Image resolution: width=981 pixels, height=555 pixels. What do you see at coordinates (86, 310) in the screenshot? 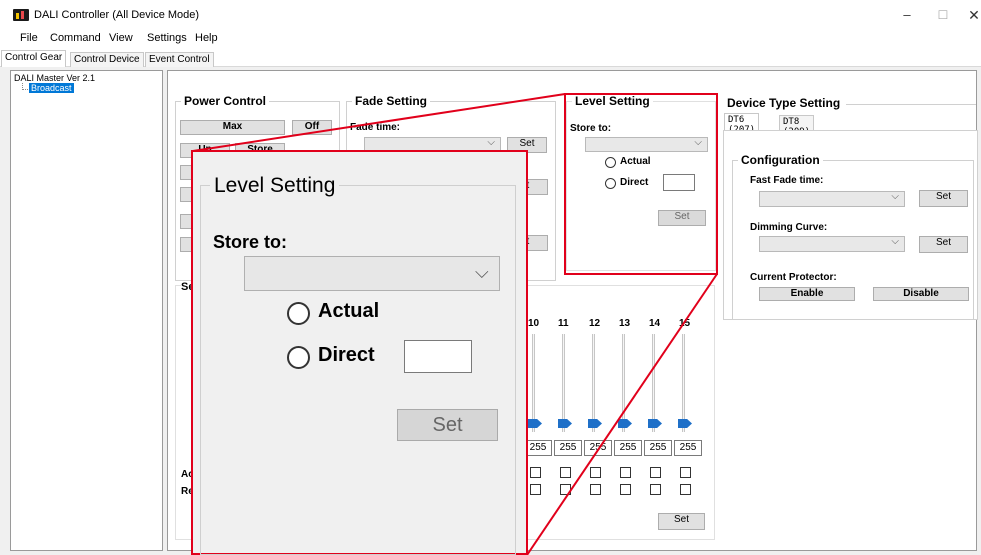
I see `device-tree: DALI Master Ver 2.1 Broadcast` at bounding box center [86, 310].